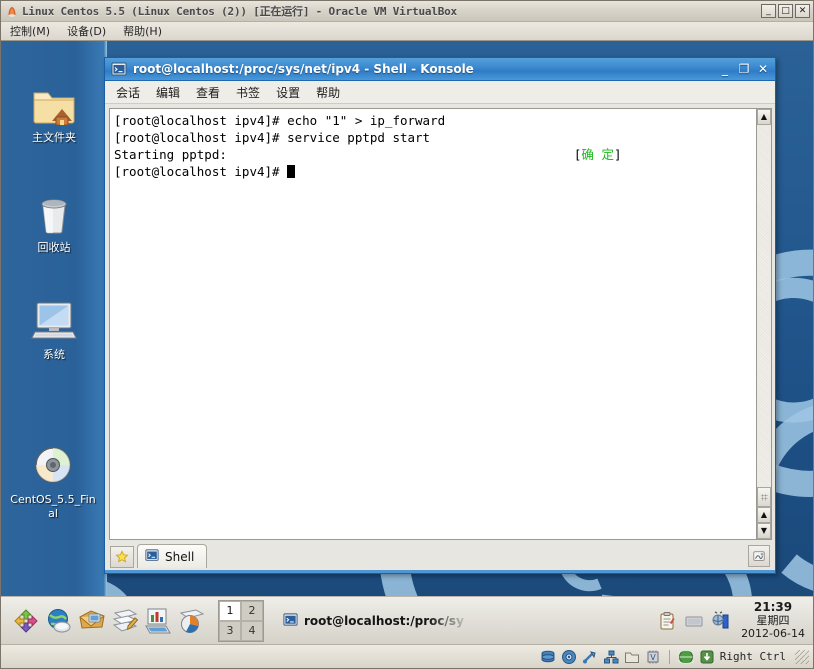 The image size is (814, 669). I want to click on clock-time: 21:39, so click(773, 607).